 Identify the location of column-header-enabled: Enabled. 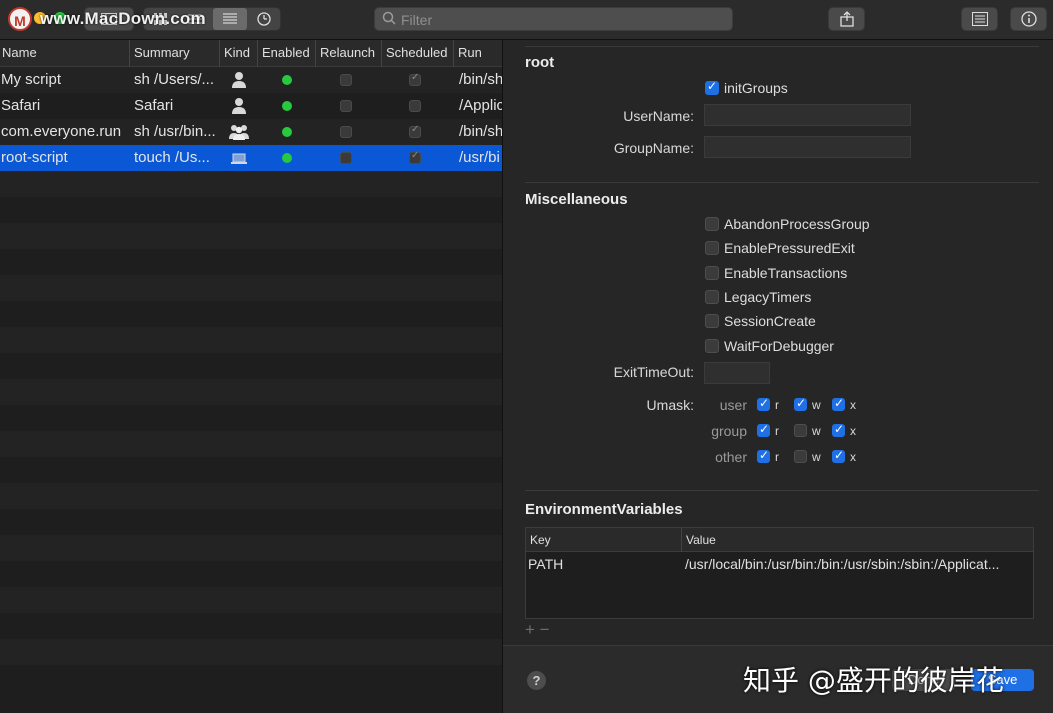
(287, 53).